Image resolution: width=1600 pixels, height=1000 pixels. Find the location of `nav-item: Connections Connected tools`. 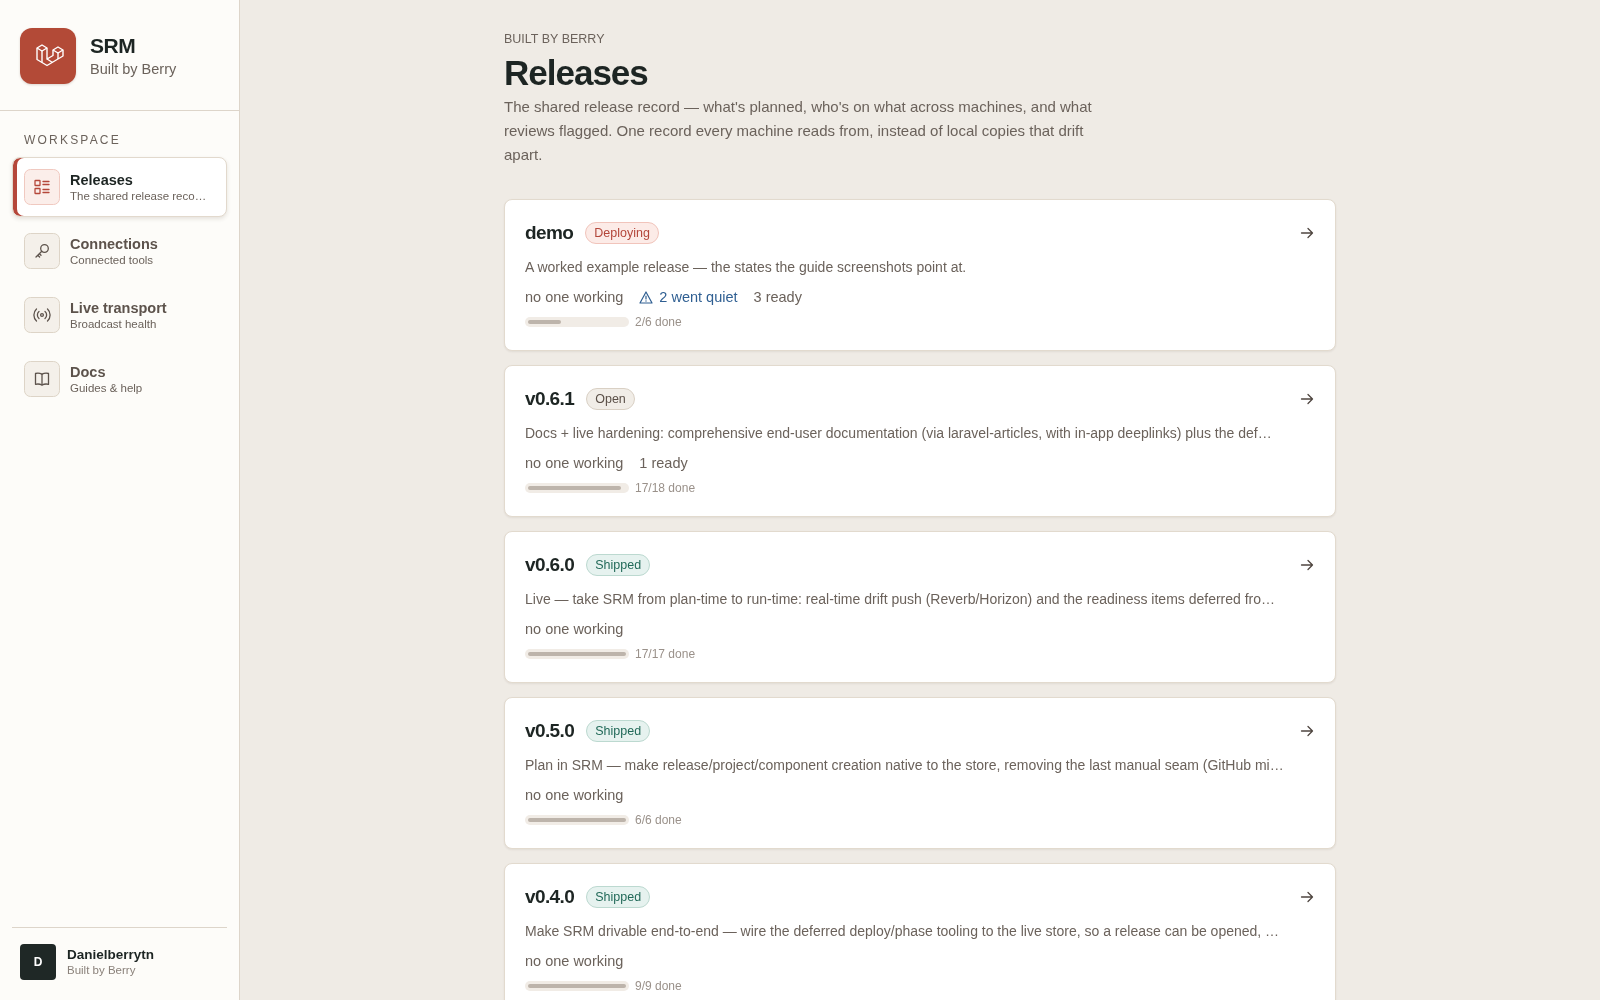

nav-item: Connections Connected tools is located at coordinates (119, 251).